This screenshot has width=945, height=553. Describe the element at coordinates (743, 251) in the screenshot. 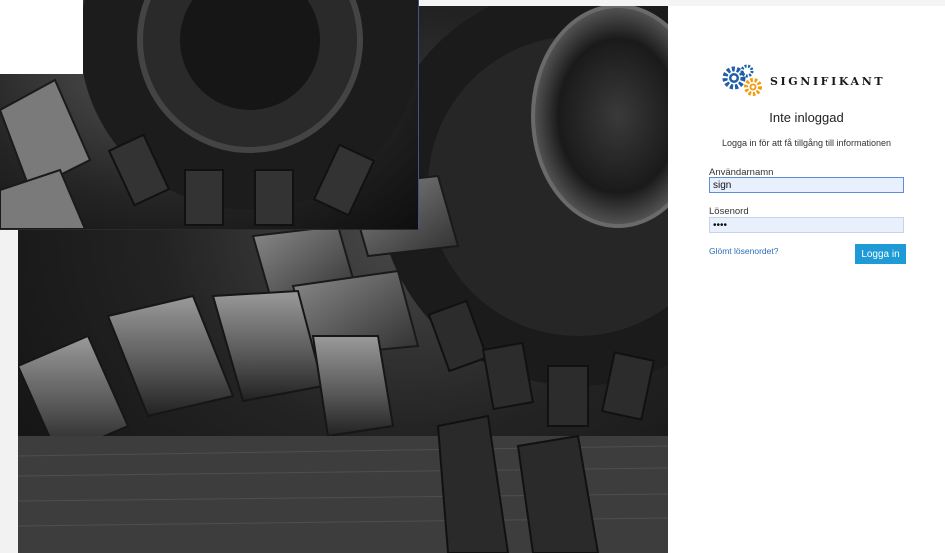

I see `forgot-password-link: Glömt lösenordet?` at that location.